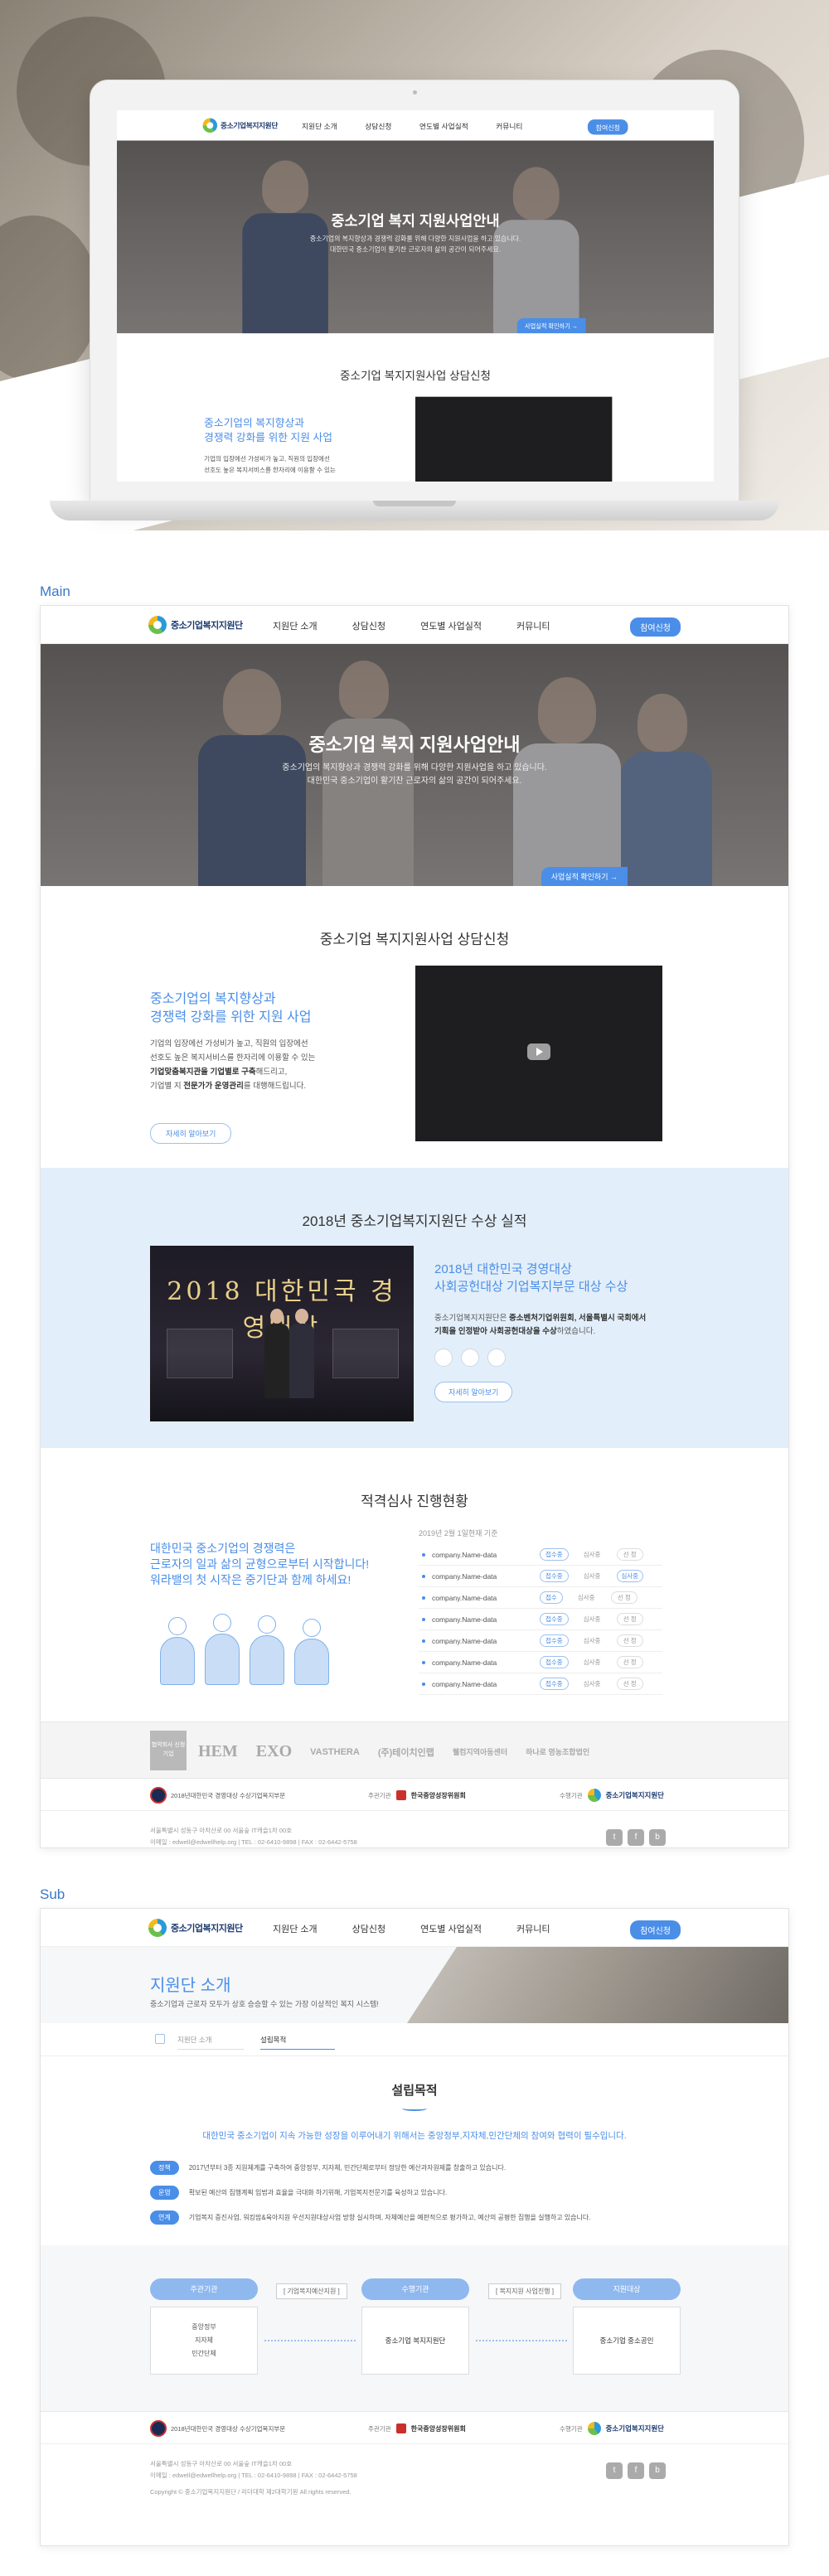  What do you see at coordinates (217, 2428) in the screenshot?
I see `footer-emblem: 2018년대한민국 경영대상 수상기업복지부문` at bounding box center [217, 2428].